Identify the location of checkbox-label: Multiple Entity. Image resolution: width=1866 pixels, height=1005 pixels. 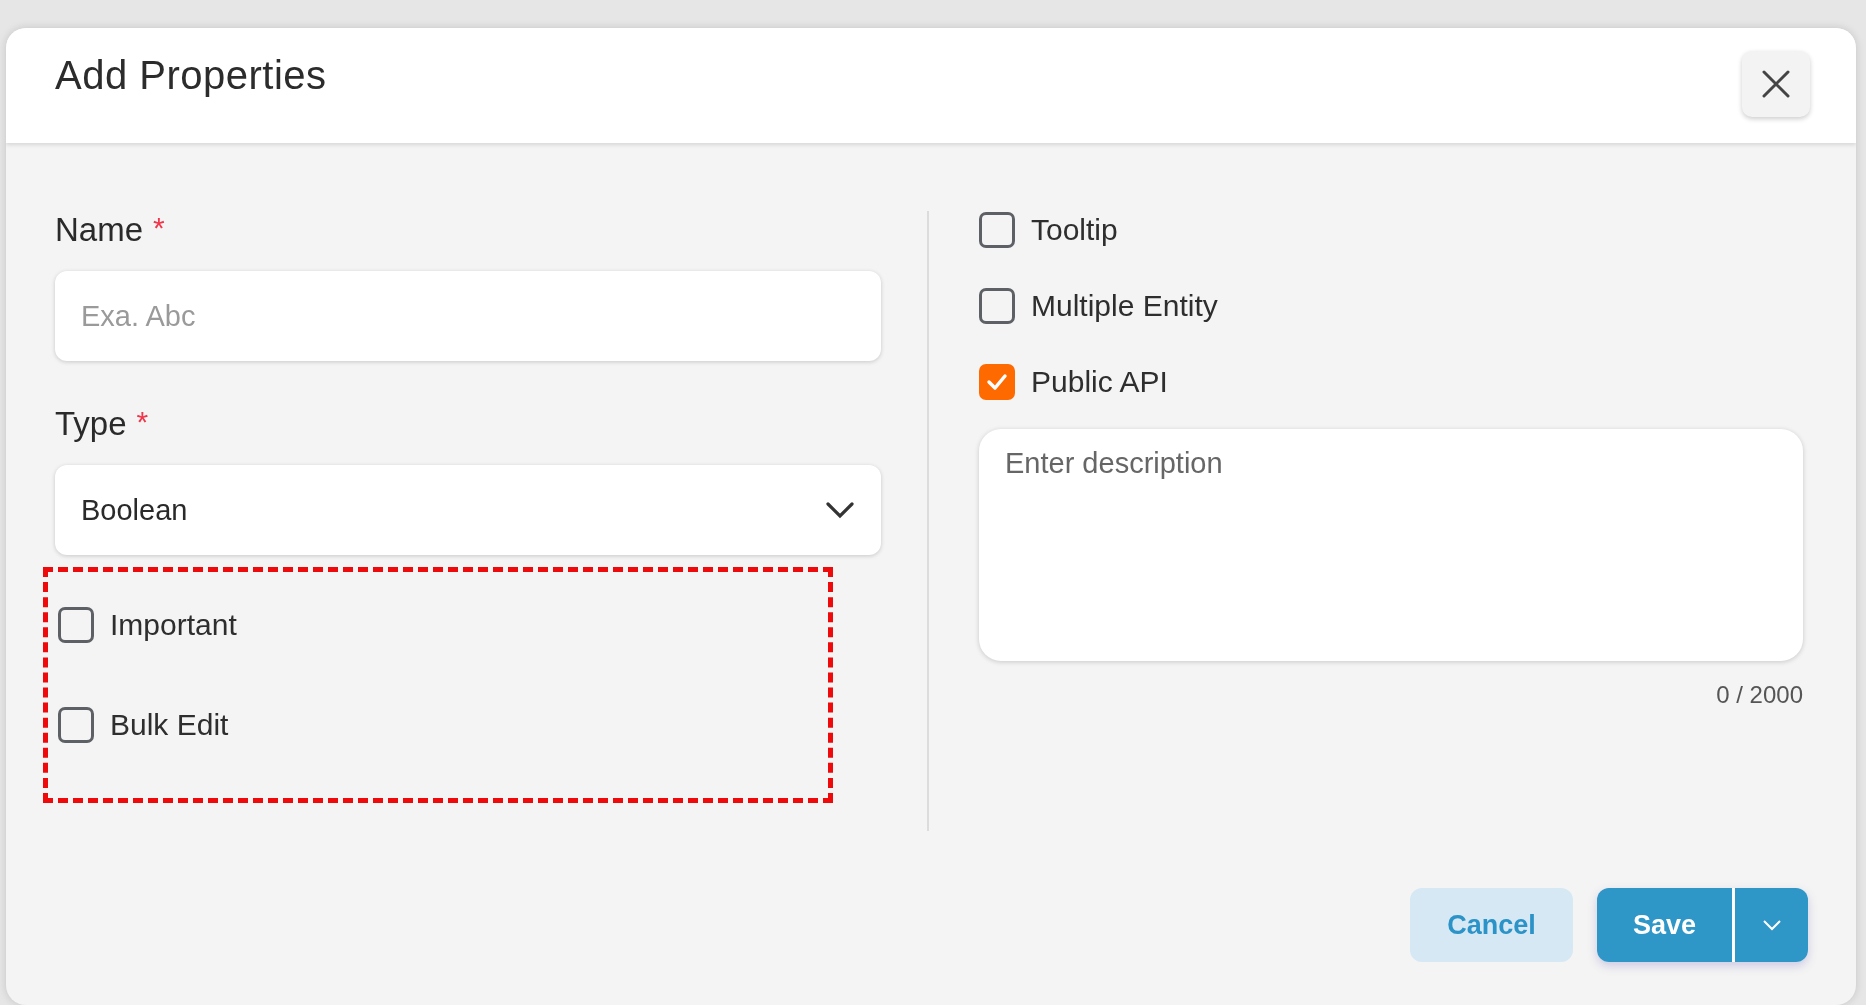
(1124, 306).